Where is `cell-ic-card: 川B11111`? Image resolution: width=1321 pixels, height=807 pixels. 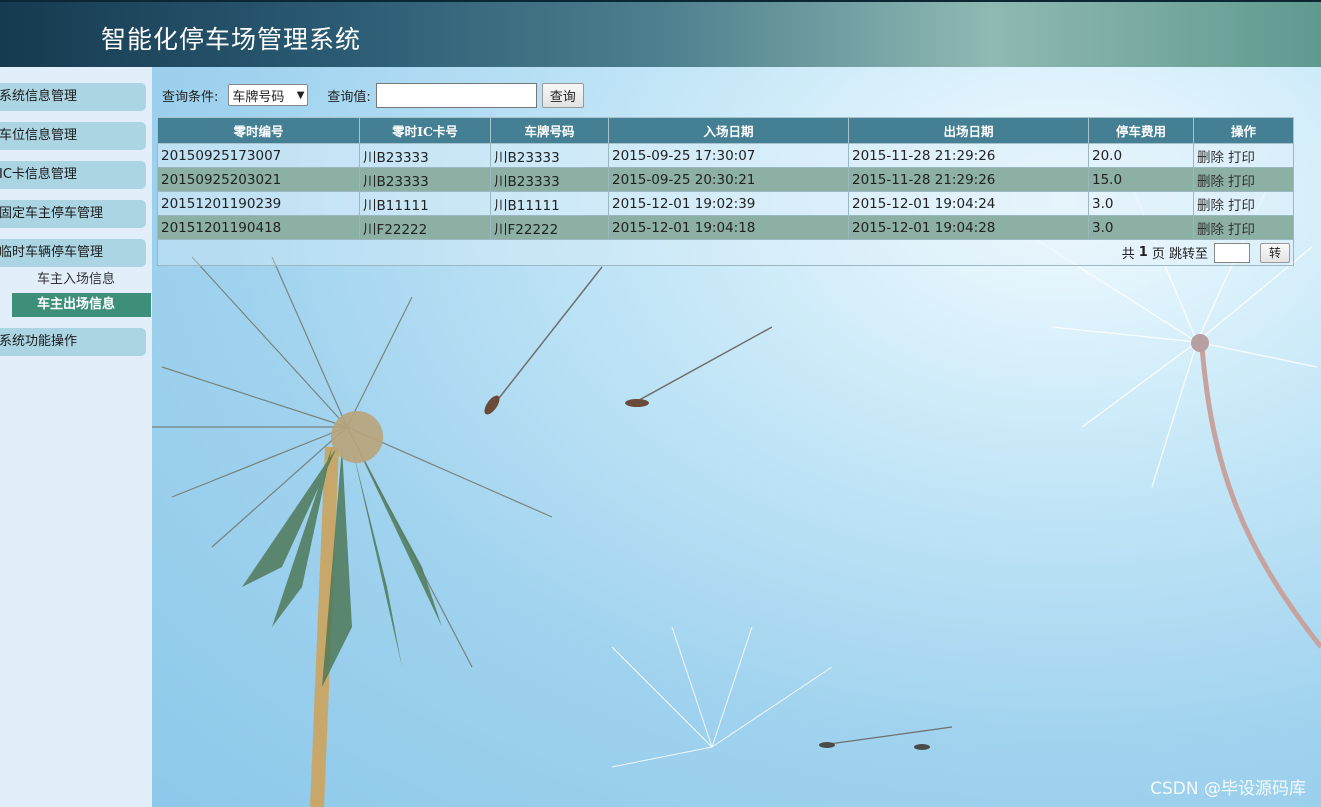
cell-ic-card: 川B11111 is located at coordinates (425, 203).